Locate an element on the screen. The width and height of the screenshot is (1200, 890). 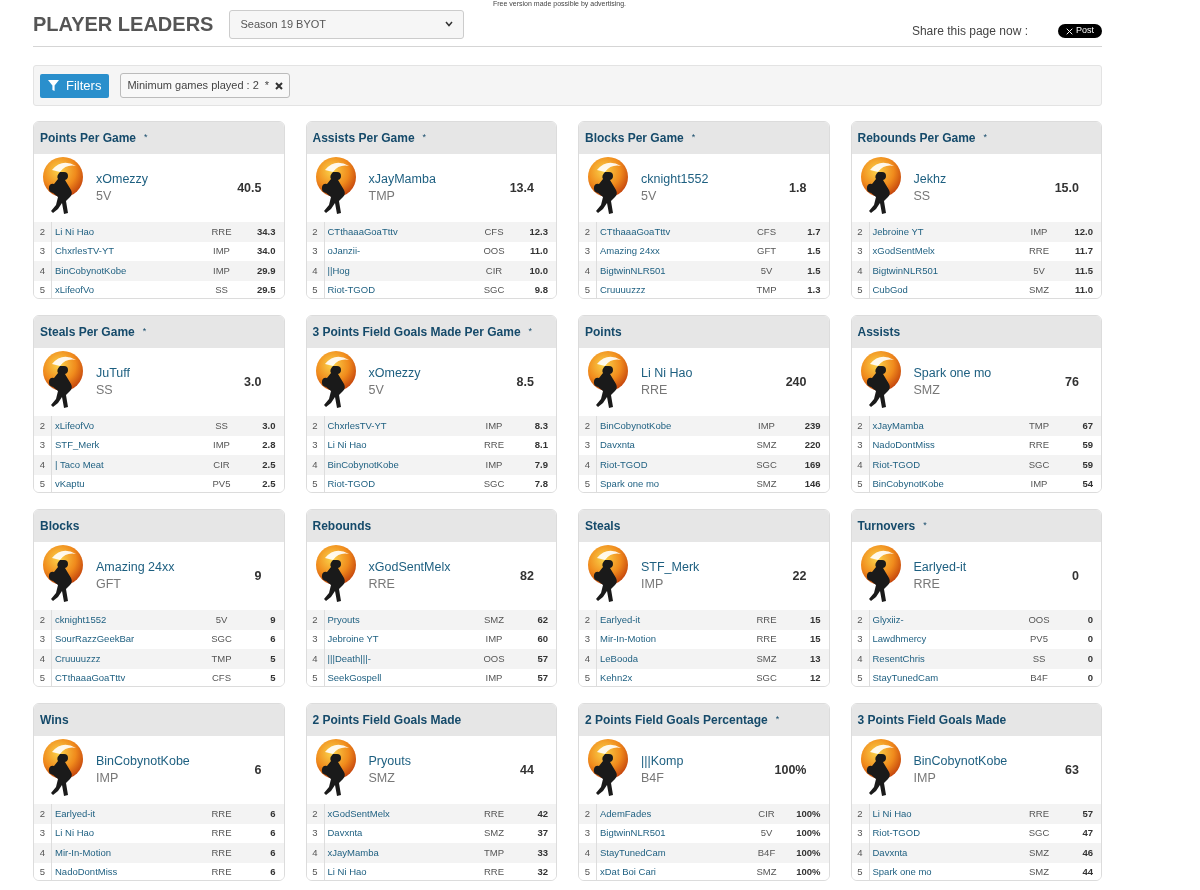
player-name-link: AdemFades is located at coordinates (672, 813).